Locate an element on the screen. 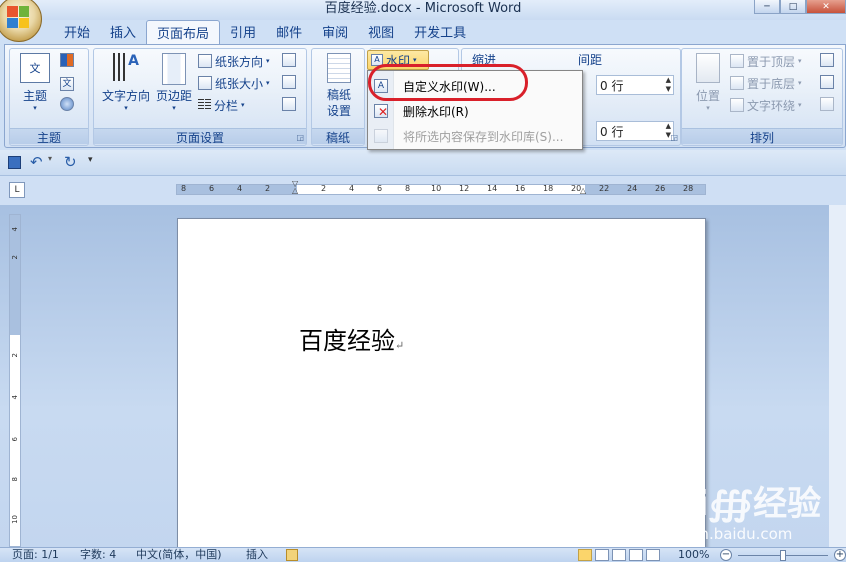 Image resolution: width=846 pixels, height=562 pixels. themes-button: 文 主题 ▾ is located at coordinates (35, 83).